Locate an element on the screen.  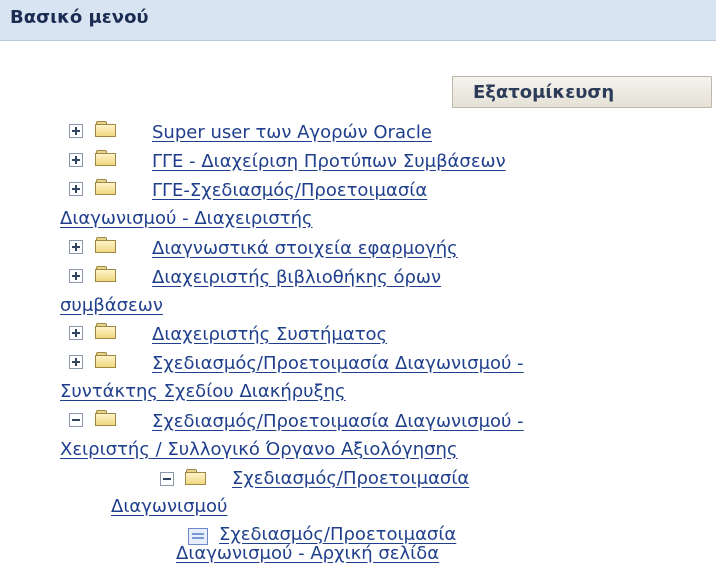
menu-item-link: ΓΓΕ - Διαχείριση Προτύπων Συμβάσεων is located at coordinates (329, 161).